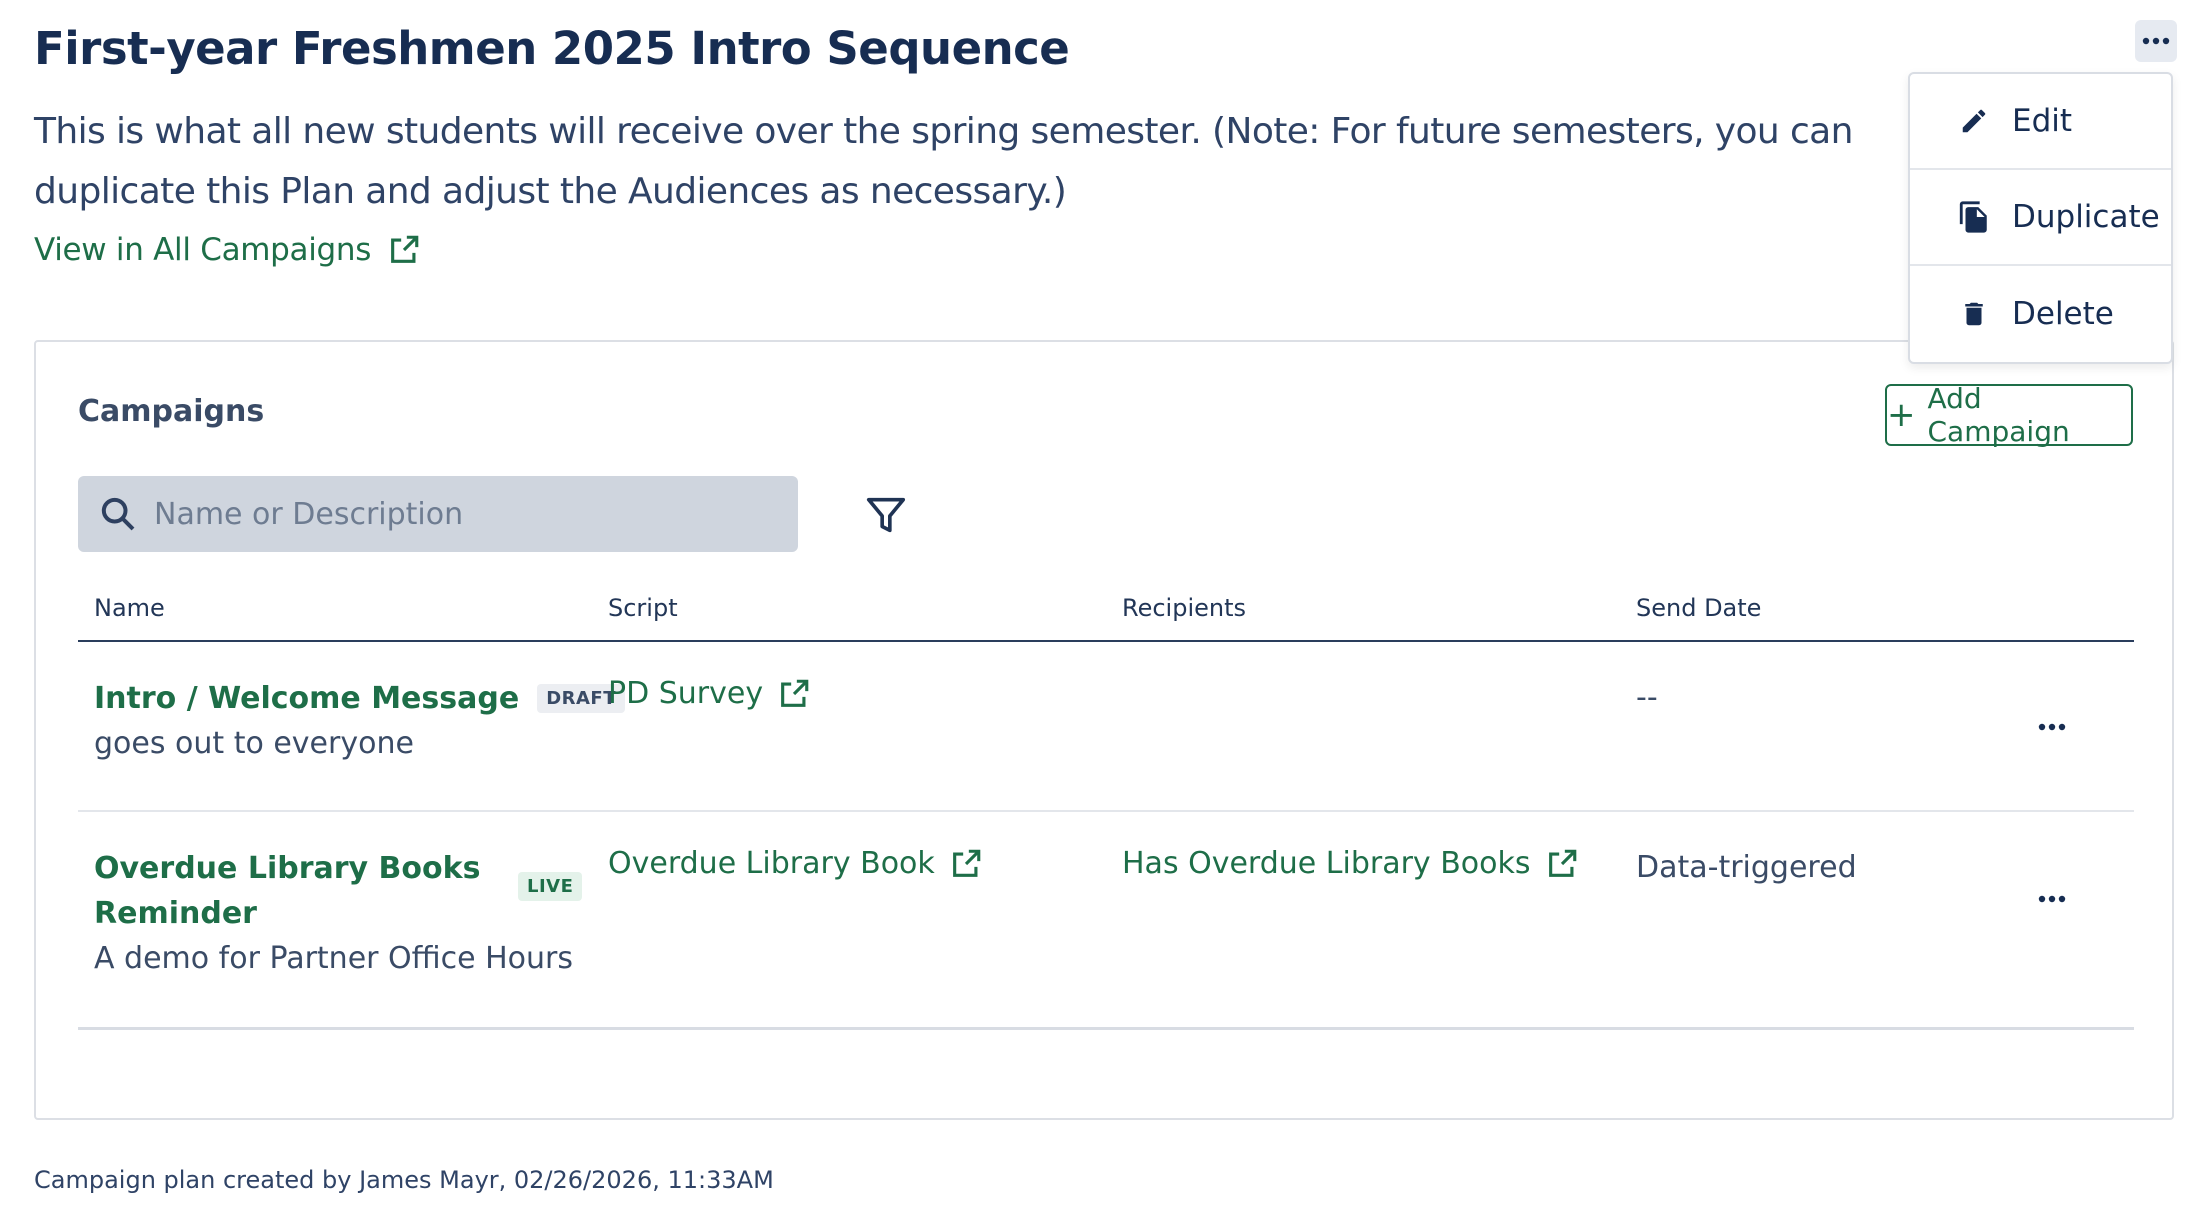 The image size is (2202, 1228). Describe the element at coordinates (643, 608) in the screenshot. I see `column-header-script: Script` at that location.